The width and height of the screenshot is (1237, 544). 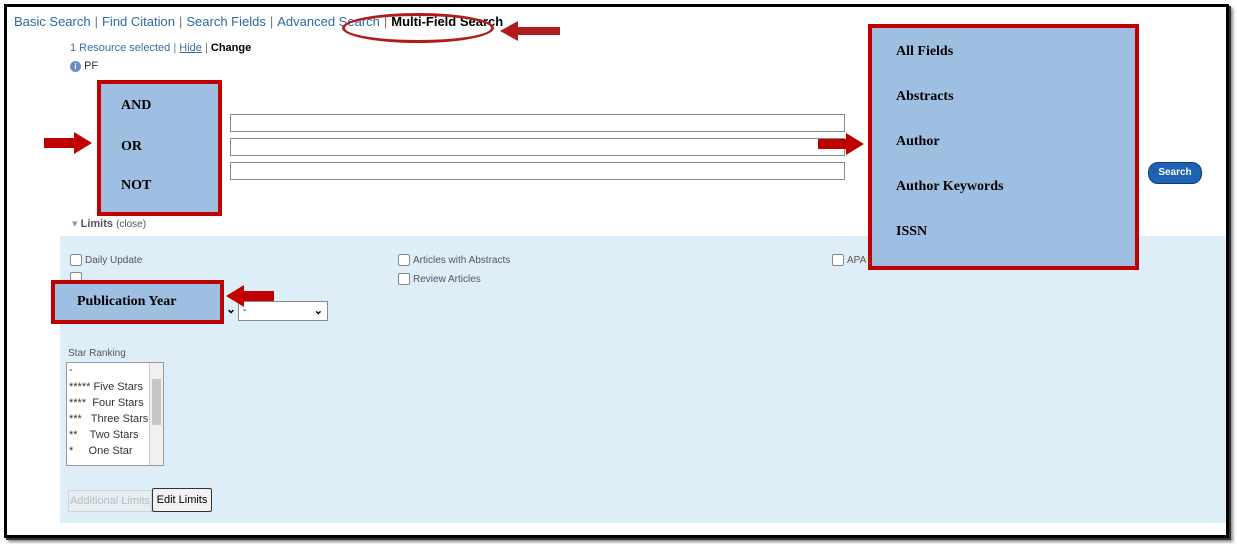 What do you see at coordinates (918, 141) in the screenshot?
I see `callout-author: Author` at bounding box center [918, 141].